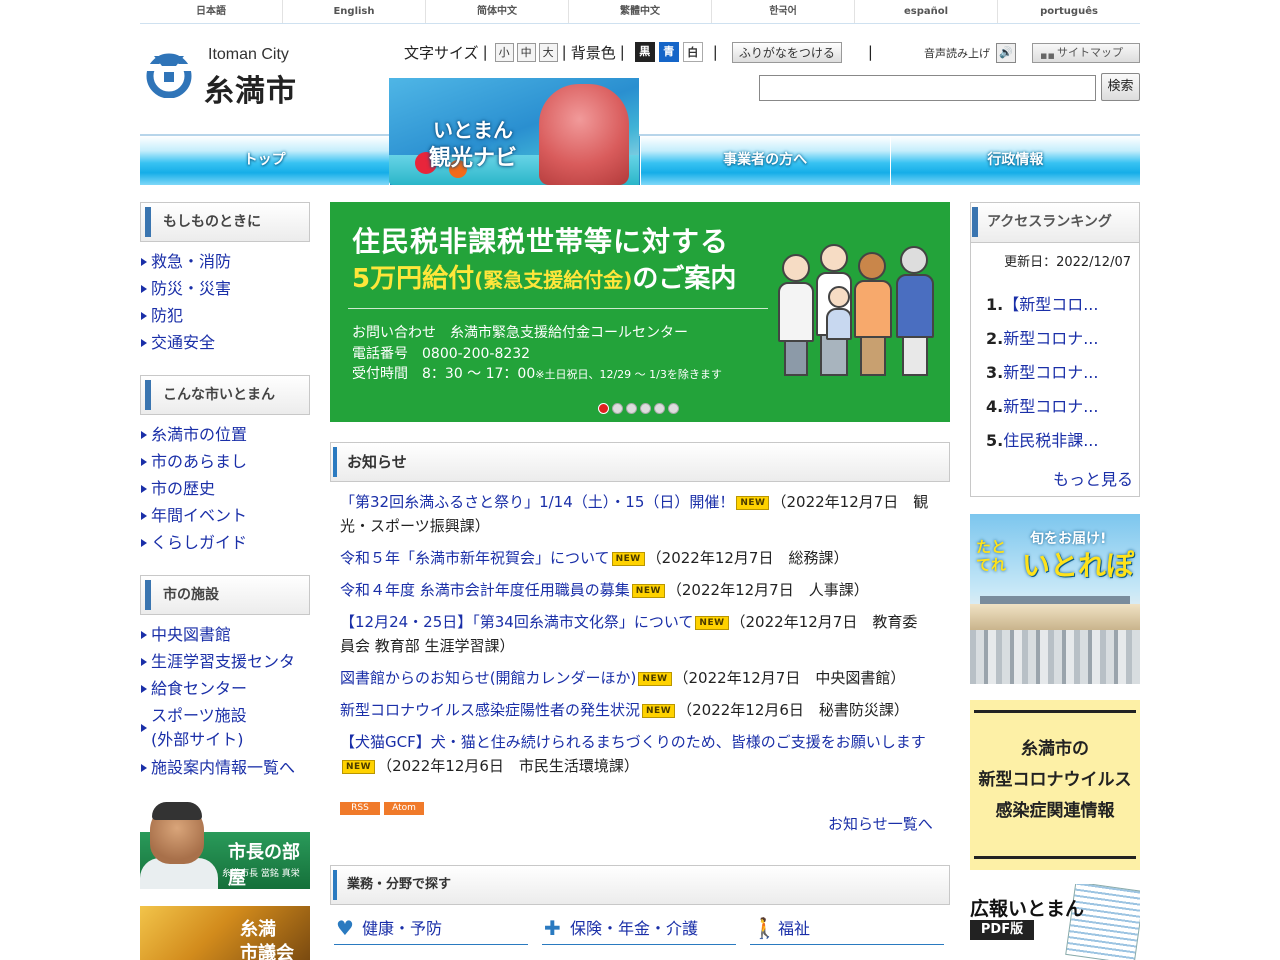  What do you see at coordinates (1078, 565) in the screenshot?
I see `itorepo-title: いとれぽ` at bounding box center [1078, 565].